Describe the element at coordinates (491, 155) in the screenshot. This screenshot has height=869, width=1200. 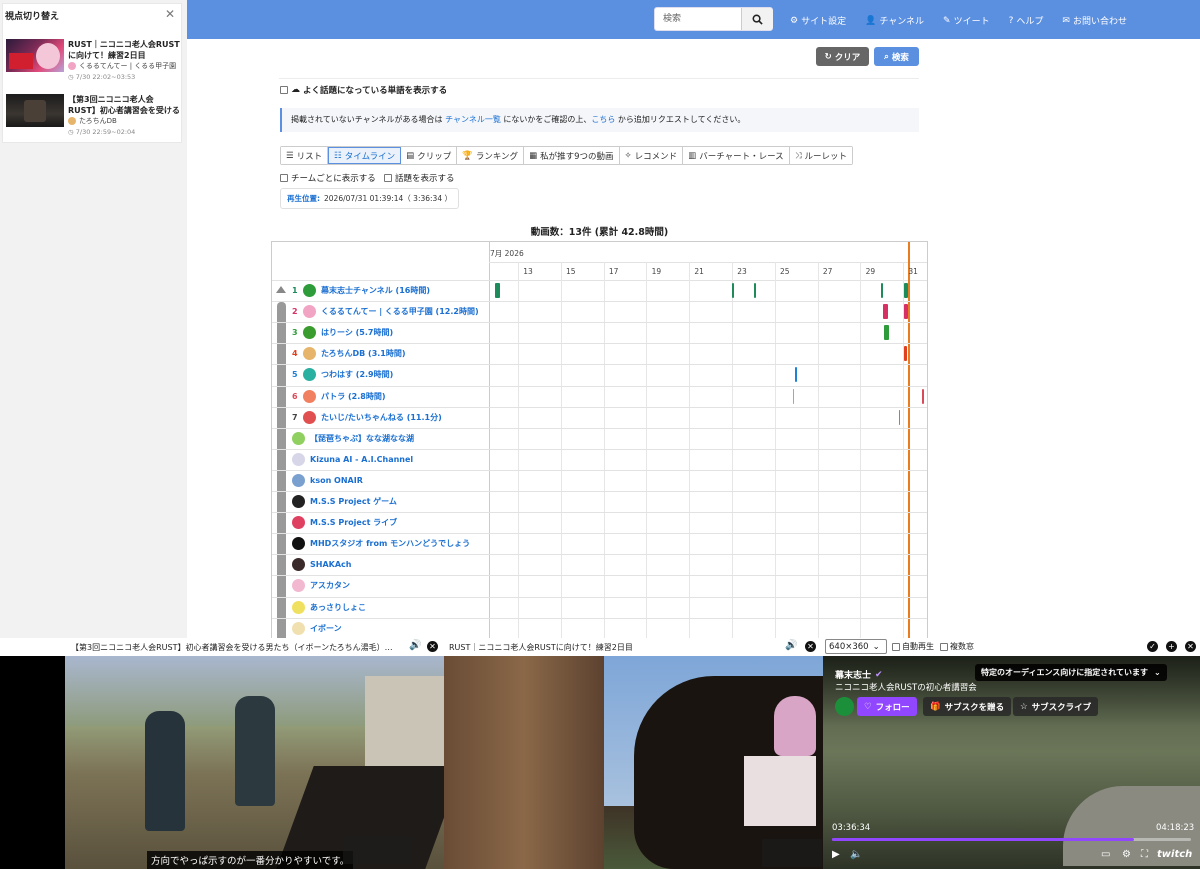
I see `tab-ranking: 🏆 ランキング` at that location.